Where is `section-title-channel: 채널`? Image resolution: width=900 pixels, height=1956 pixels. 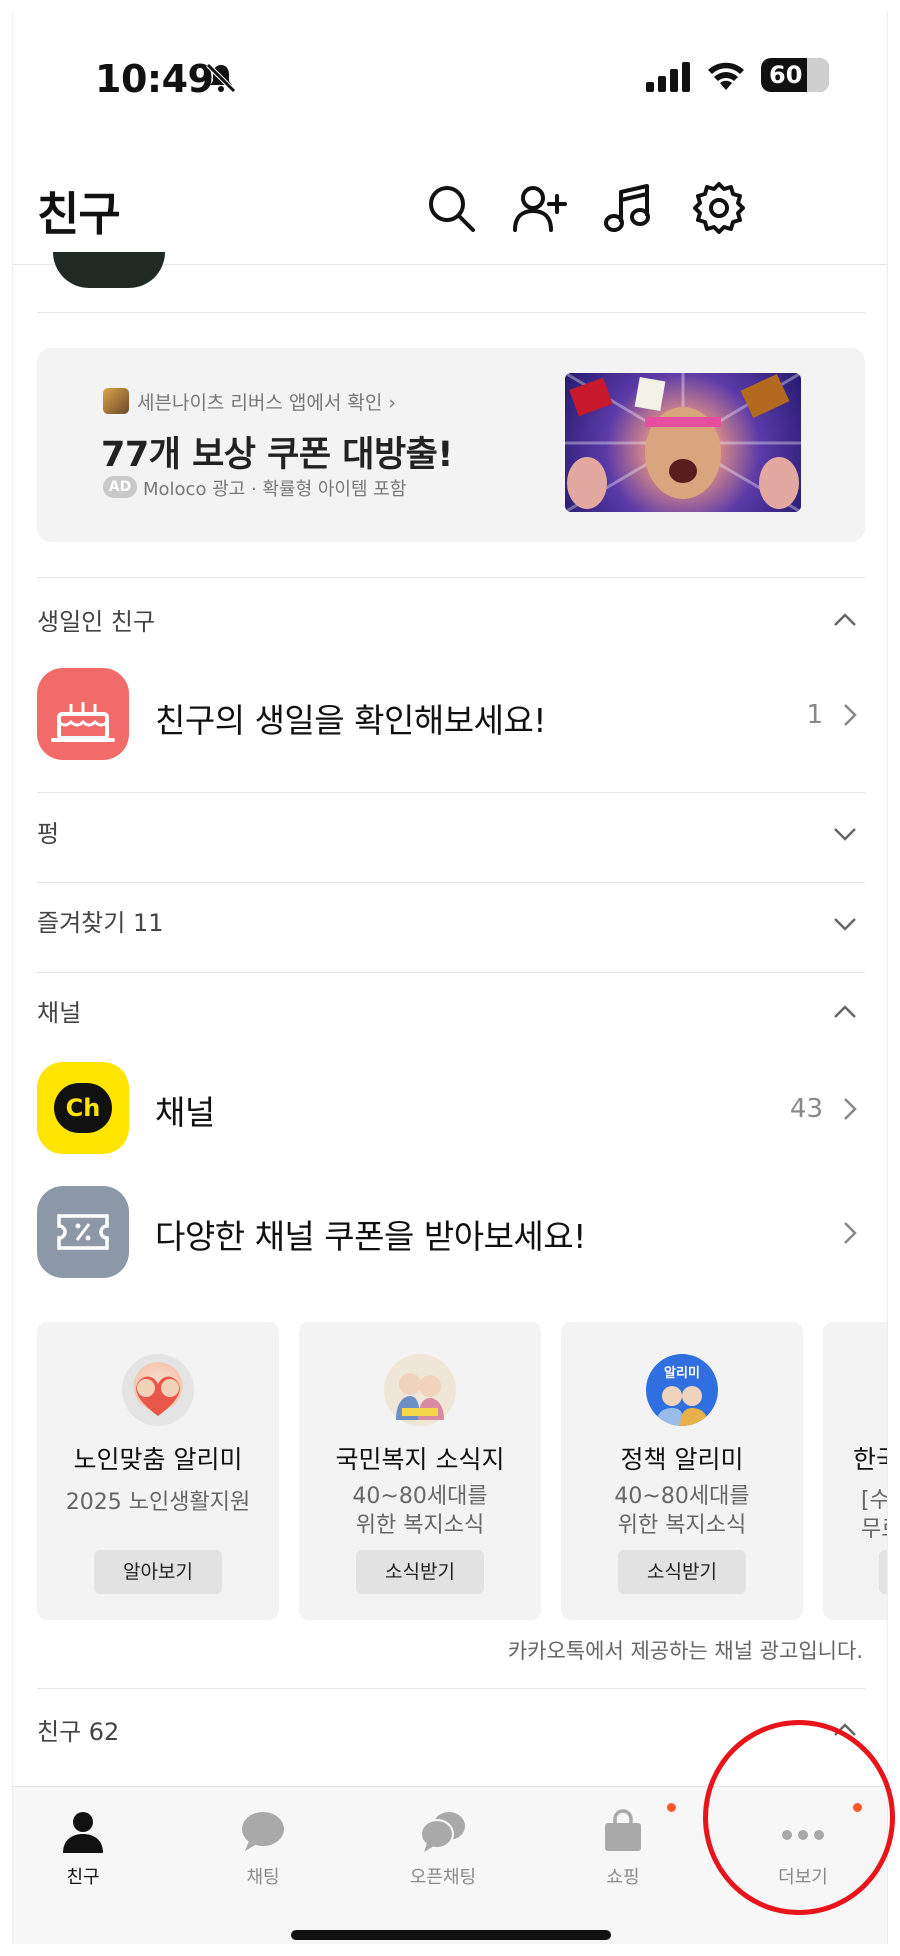
section-title-channel: 채널 is located at coordinates (59, 1013).